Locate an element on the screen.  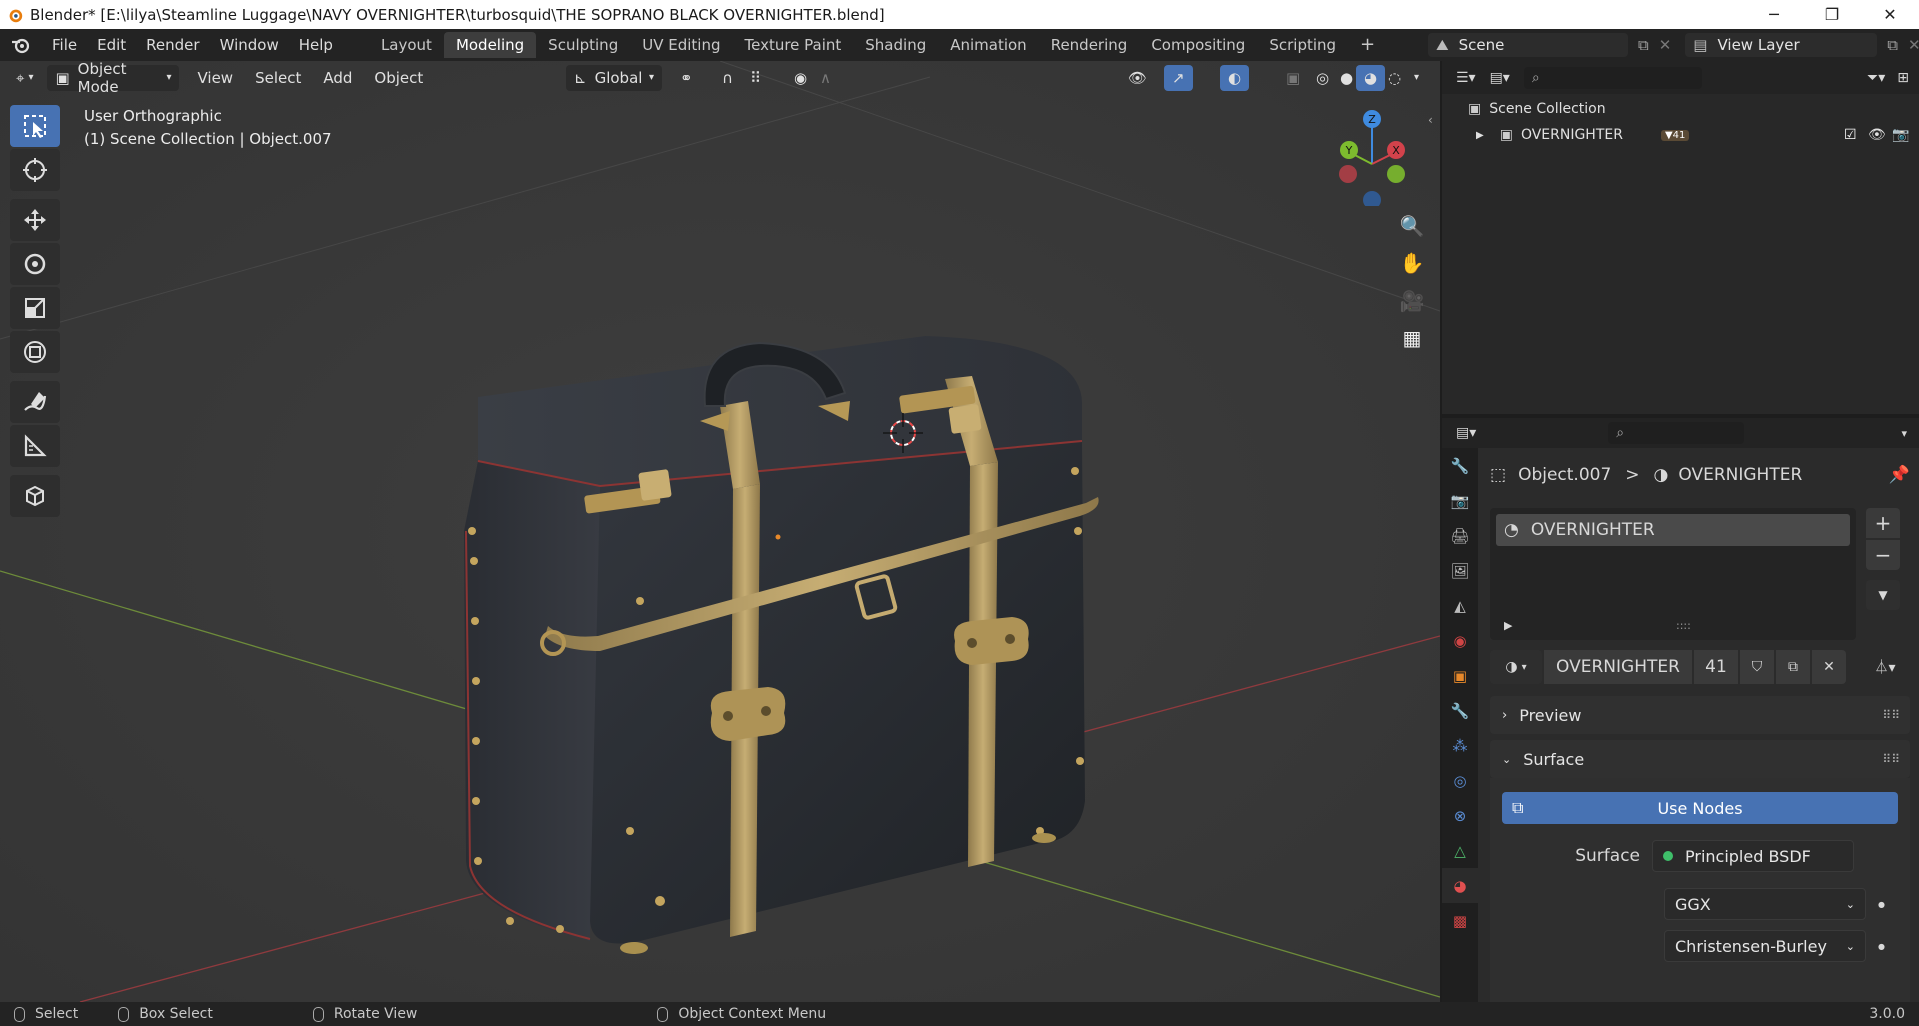
navigation-gizmo: Z X Y is located at coordinates (1372, 157).